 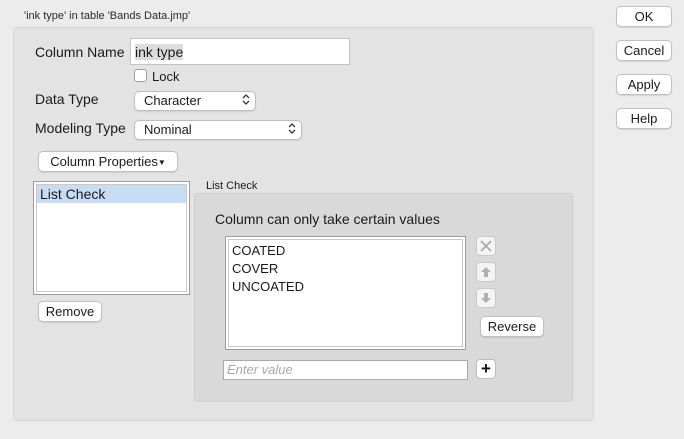 I want to click on close-icon, so click(x=486, y=246).